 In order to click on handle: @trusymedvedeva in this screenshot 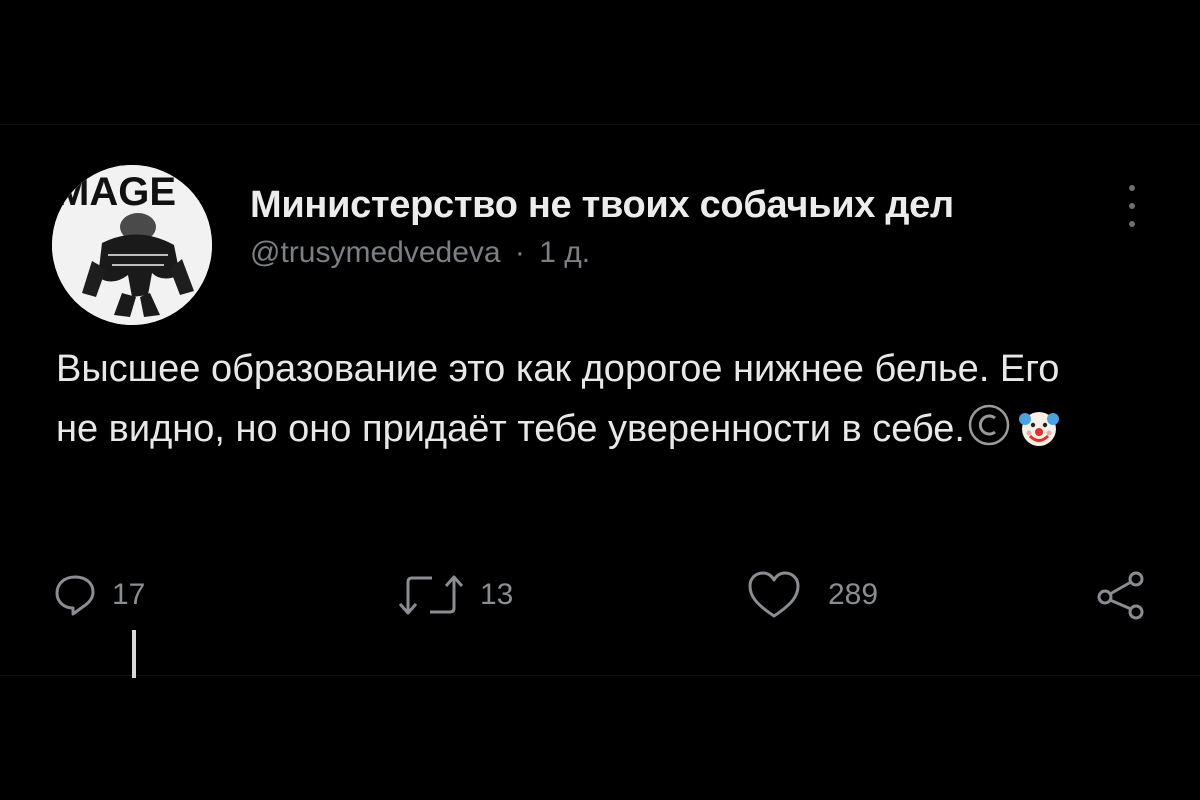, I will do `click(375, 252)`.